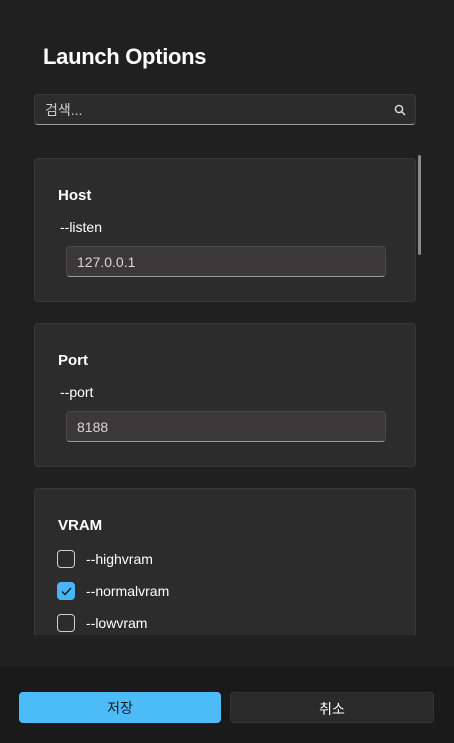 The image size is (454, 743). Describe the element at coordinates (125, 56) in the screenshot. I see `dialog-title: Launch Options` at that location.